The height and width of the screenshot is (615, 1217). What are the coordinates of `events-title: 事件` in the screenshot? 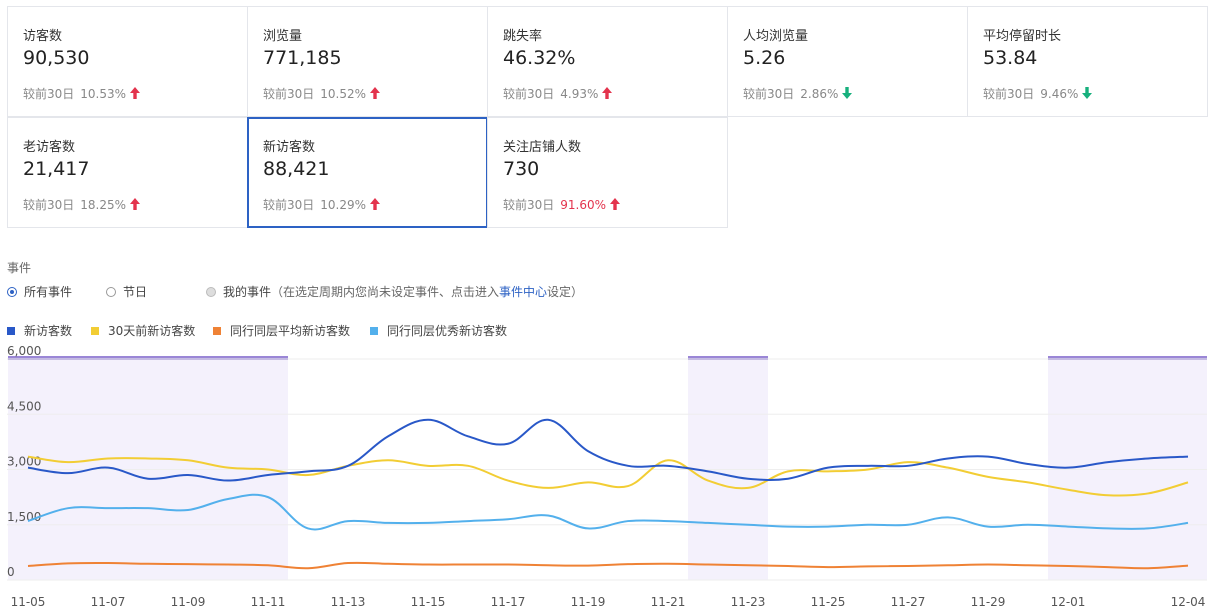 It's located at (19, 268).